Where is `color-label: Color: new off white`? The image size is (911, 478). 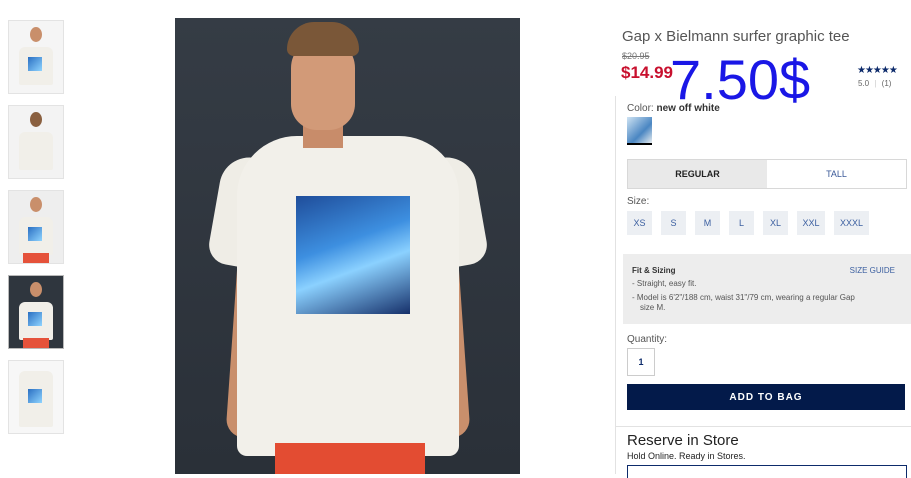 color-label: Color: new off white is located at coordinates (673, 108).